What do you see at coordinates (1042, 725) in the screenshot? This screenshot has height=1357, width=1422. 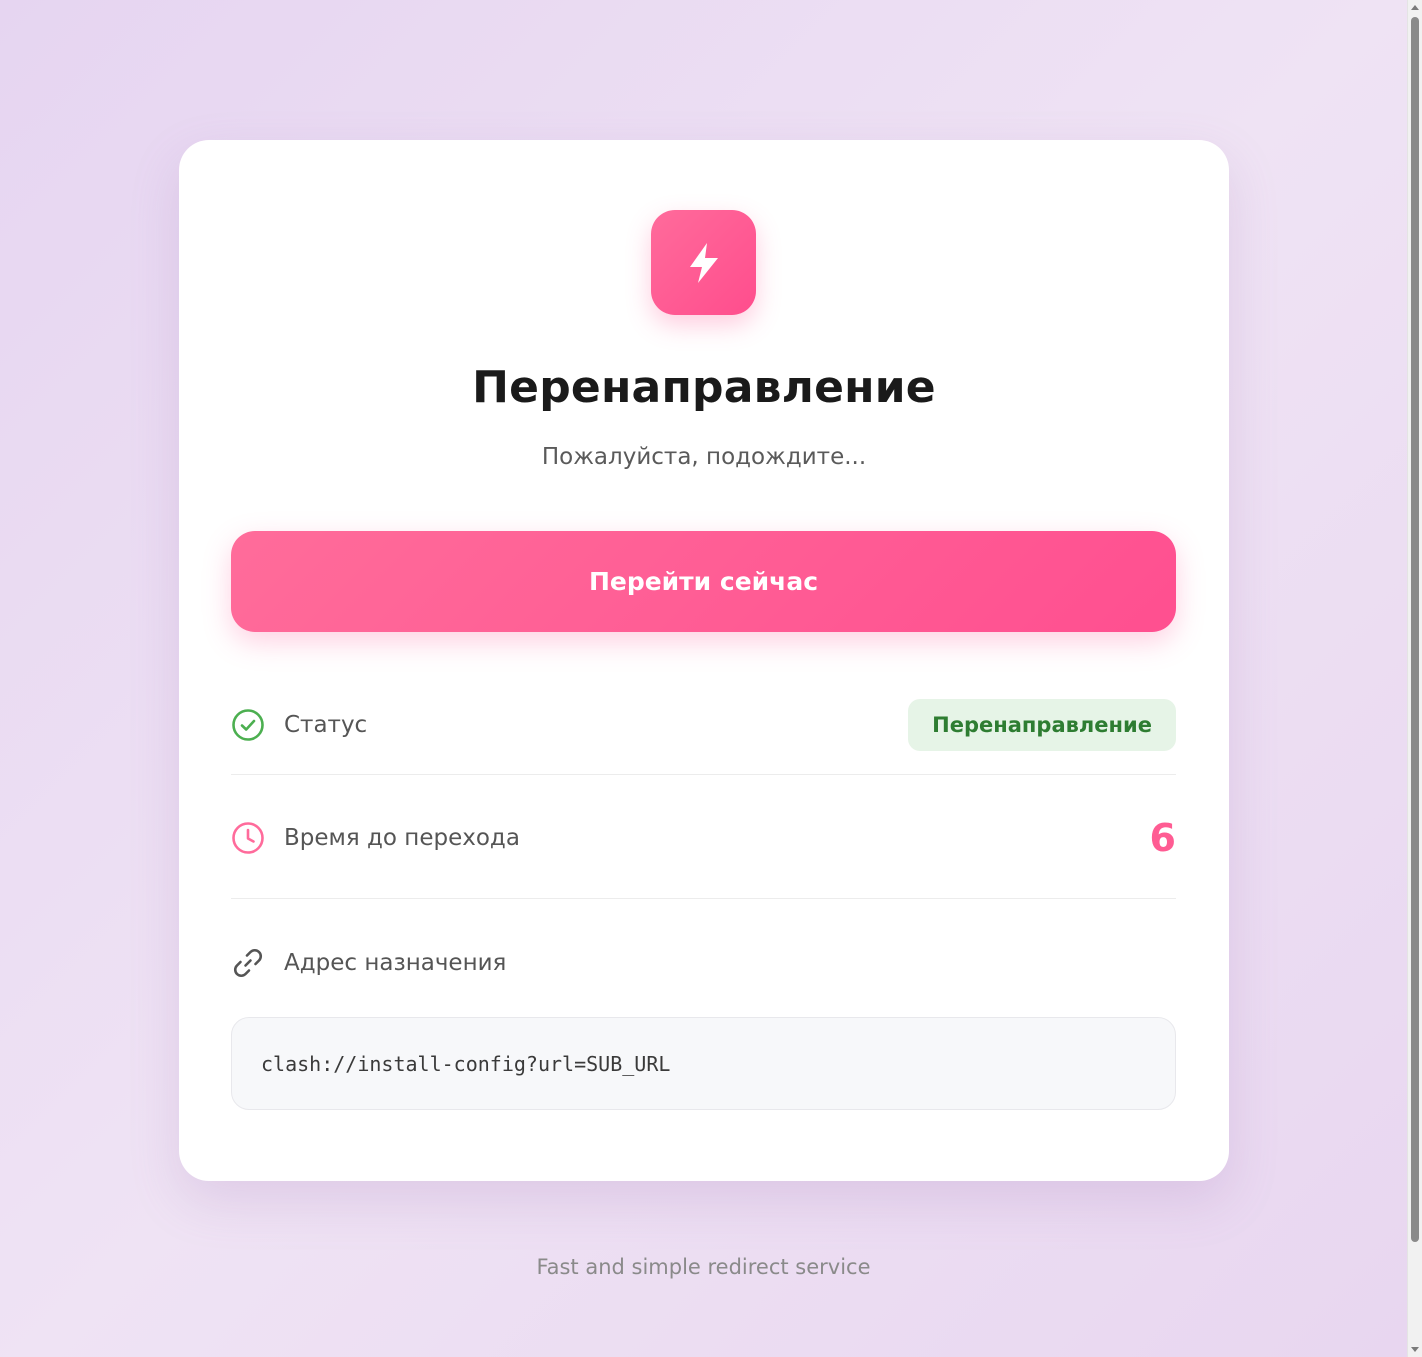 I see `status-badge: Перенаправление` at bounding box center [1042, 725].